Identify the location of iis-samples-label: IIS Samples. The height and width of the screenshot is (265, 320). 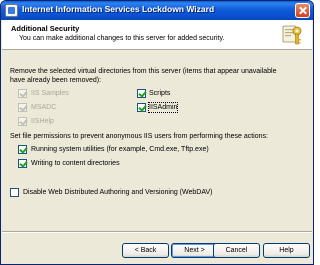
(50, 93).